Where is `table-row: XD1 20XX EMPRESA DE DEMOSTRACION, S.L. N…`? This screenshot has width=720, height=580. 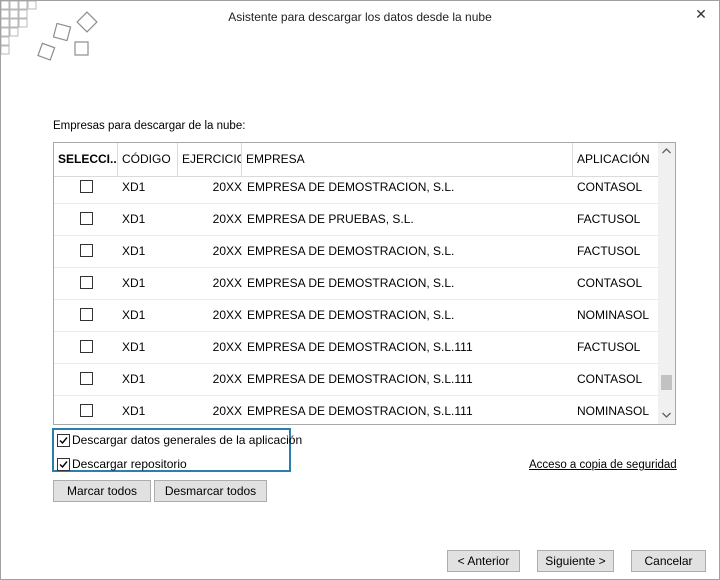 table-row: XD1 20XX EMPRESA DE DEMOSTRACION, S.L. N… is located at coordinates (356, 315).